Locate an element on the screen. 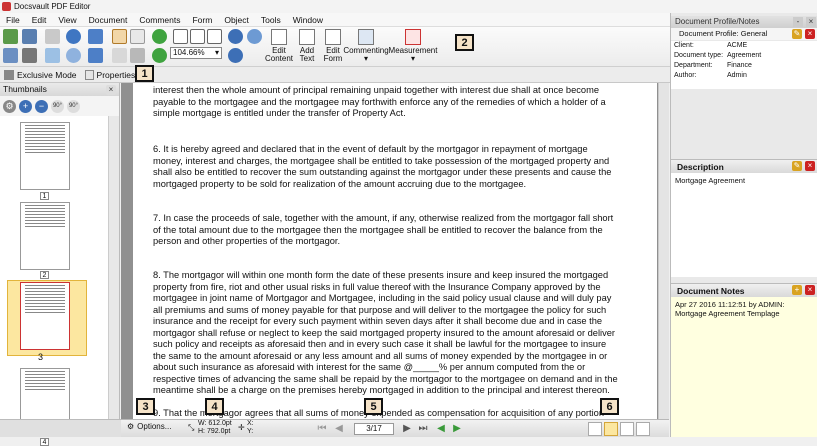 Image resolution: width=817 pixels, height=446 pixels. open-folder-icon is located at coordinates (10, 55).